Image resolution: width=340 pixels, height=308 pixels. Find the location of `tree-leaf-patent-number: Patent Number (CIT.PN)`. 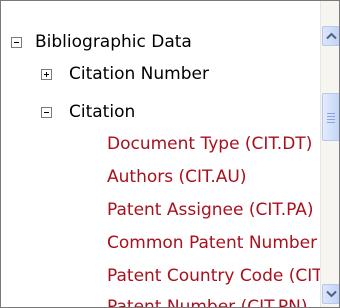

tree-leaf-patent-number: Patent Number (CIT.PN) is located at coordinates (207, 302).